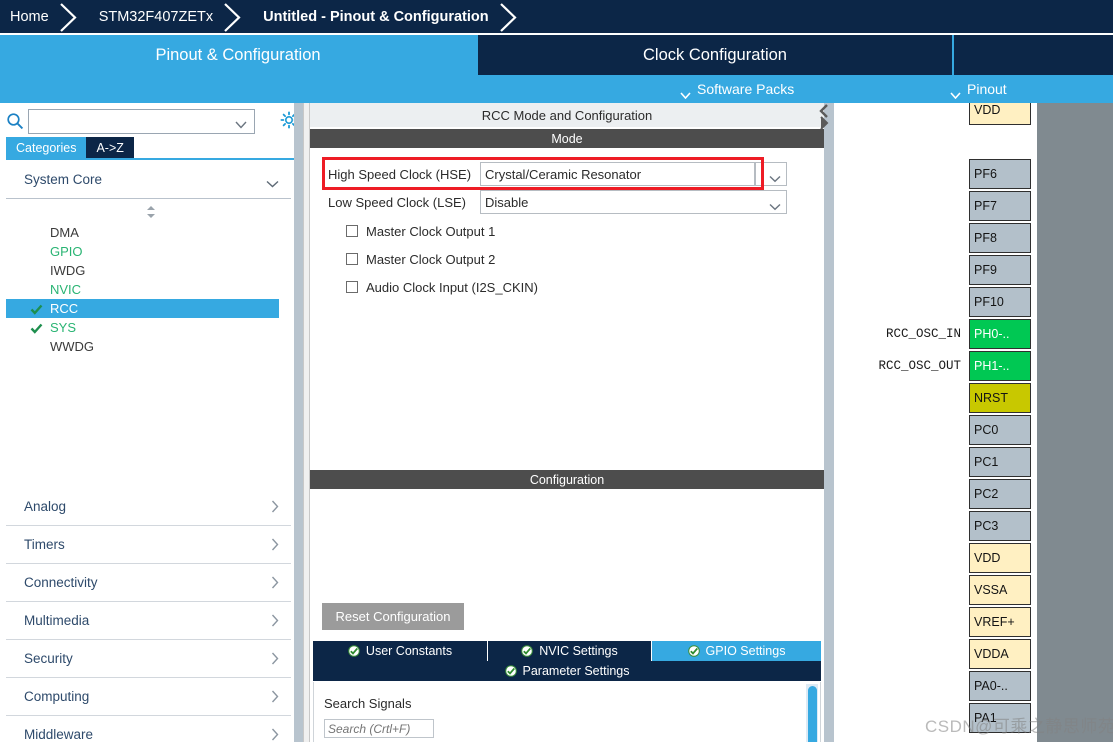 The width and height of the screenshot is (1113, 742). Describe the element at coordinates (110, 147) in the screenshot. I see `tab-a-to-z: A->Z` at that location.